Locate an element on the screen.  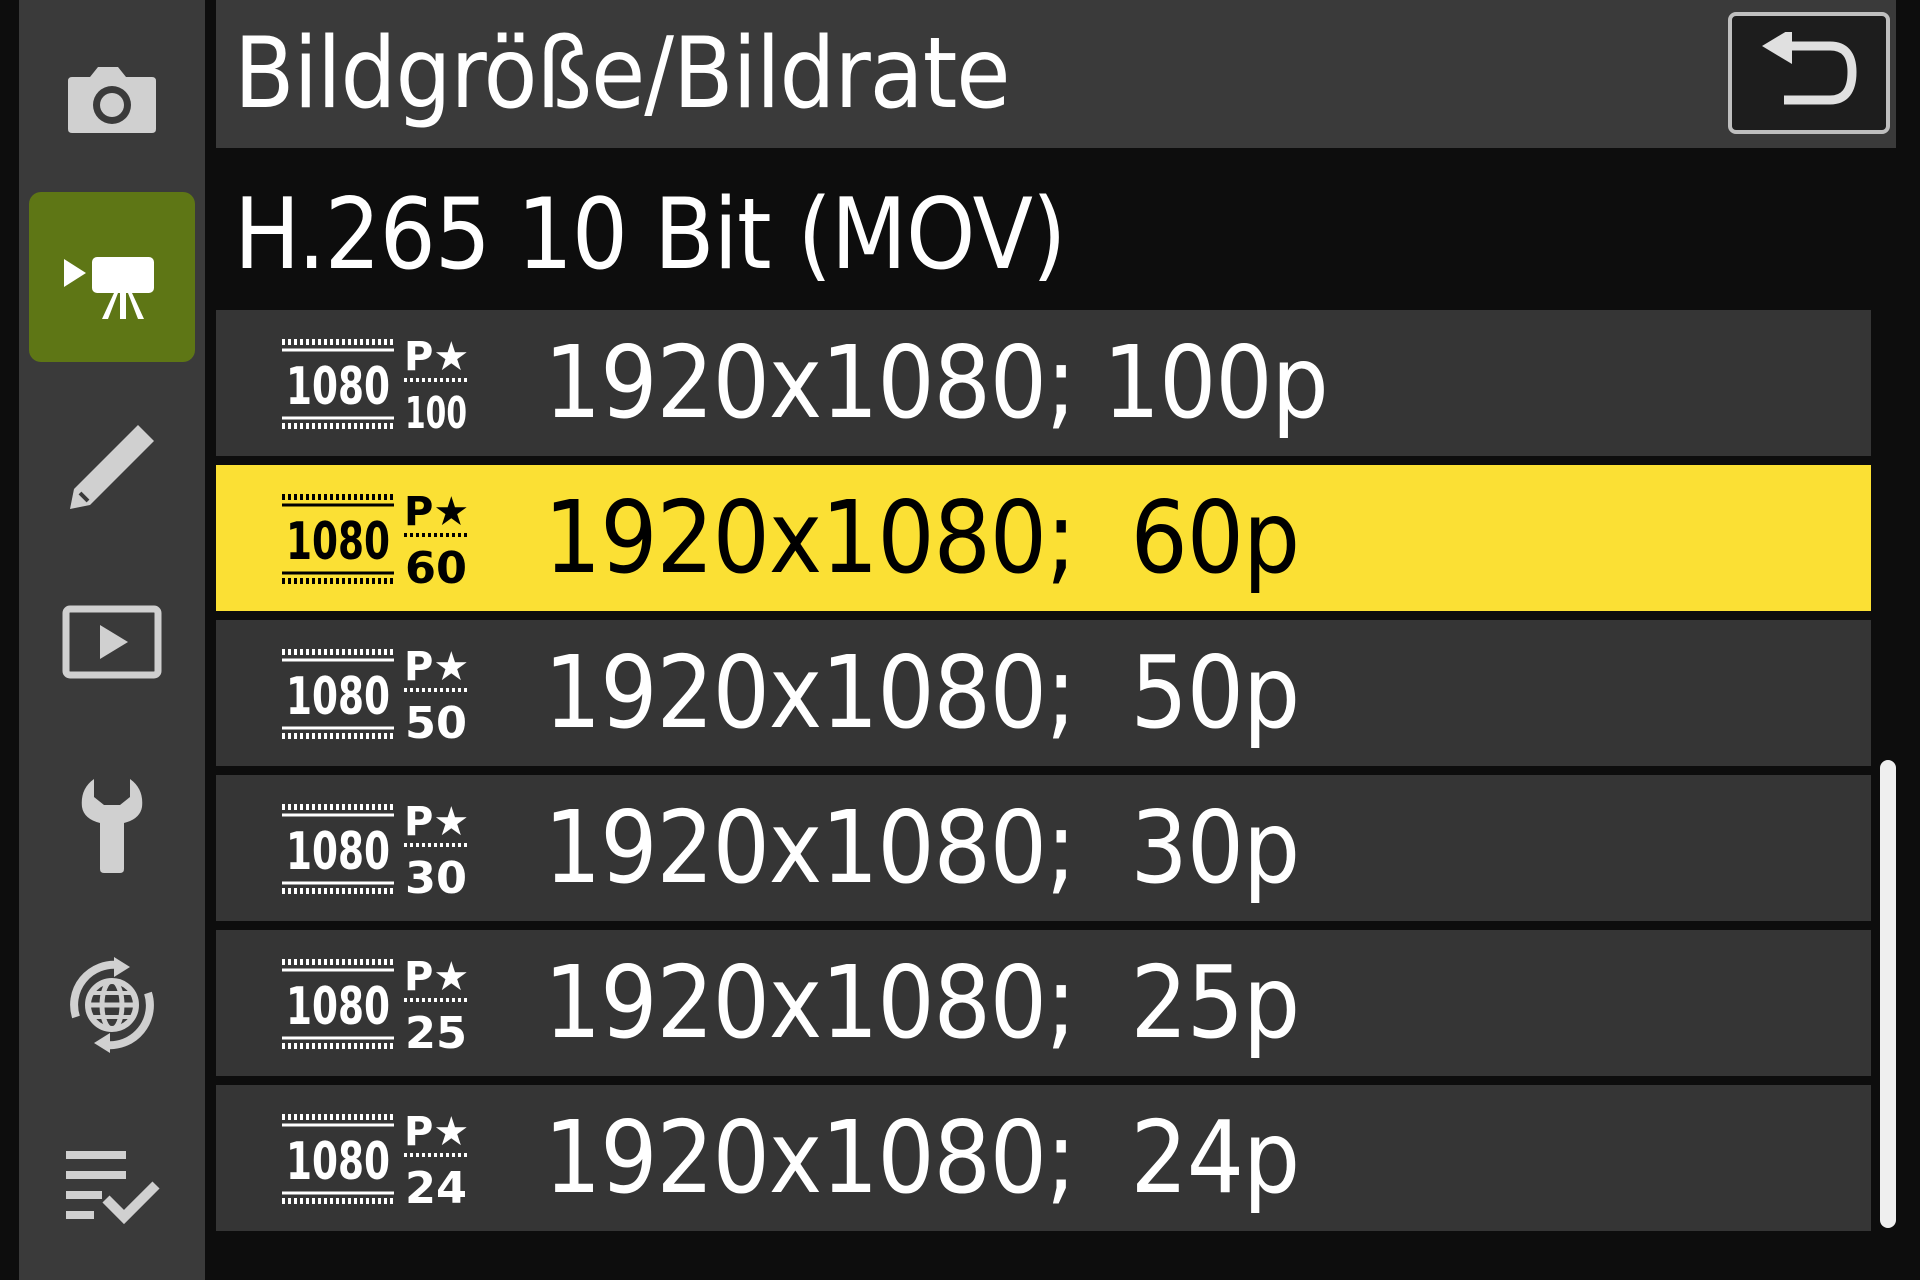
list-item-label: 1920x1080; 30p is located at coordinates (922, 847).